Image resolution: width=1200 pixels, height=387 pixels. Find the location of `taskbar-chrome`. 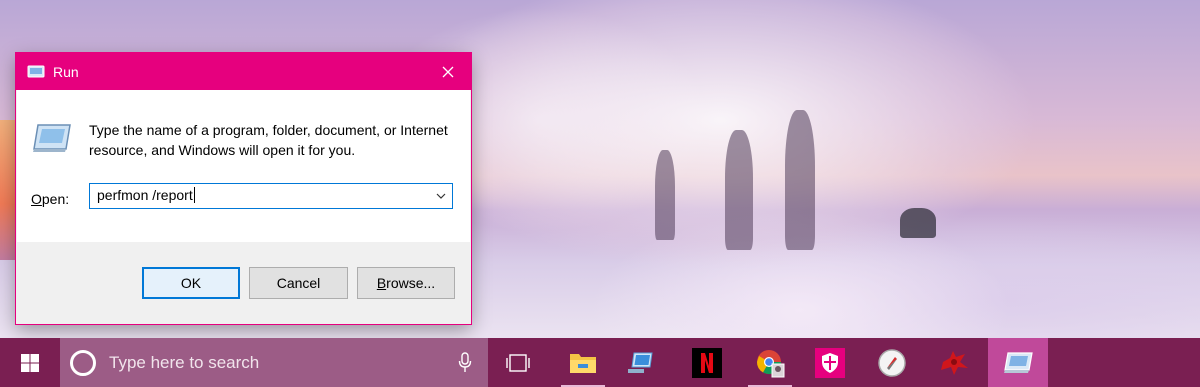

taskbar-chrome is located at coordinates (770, 362).